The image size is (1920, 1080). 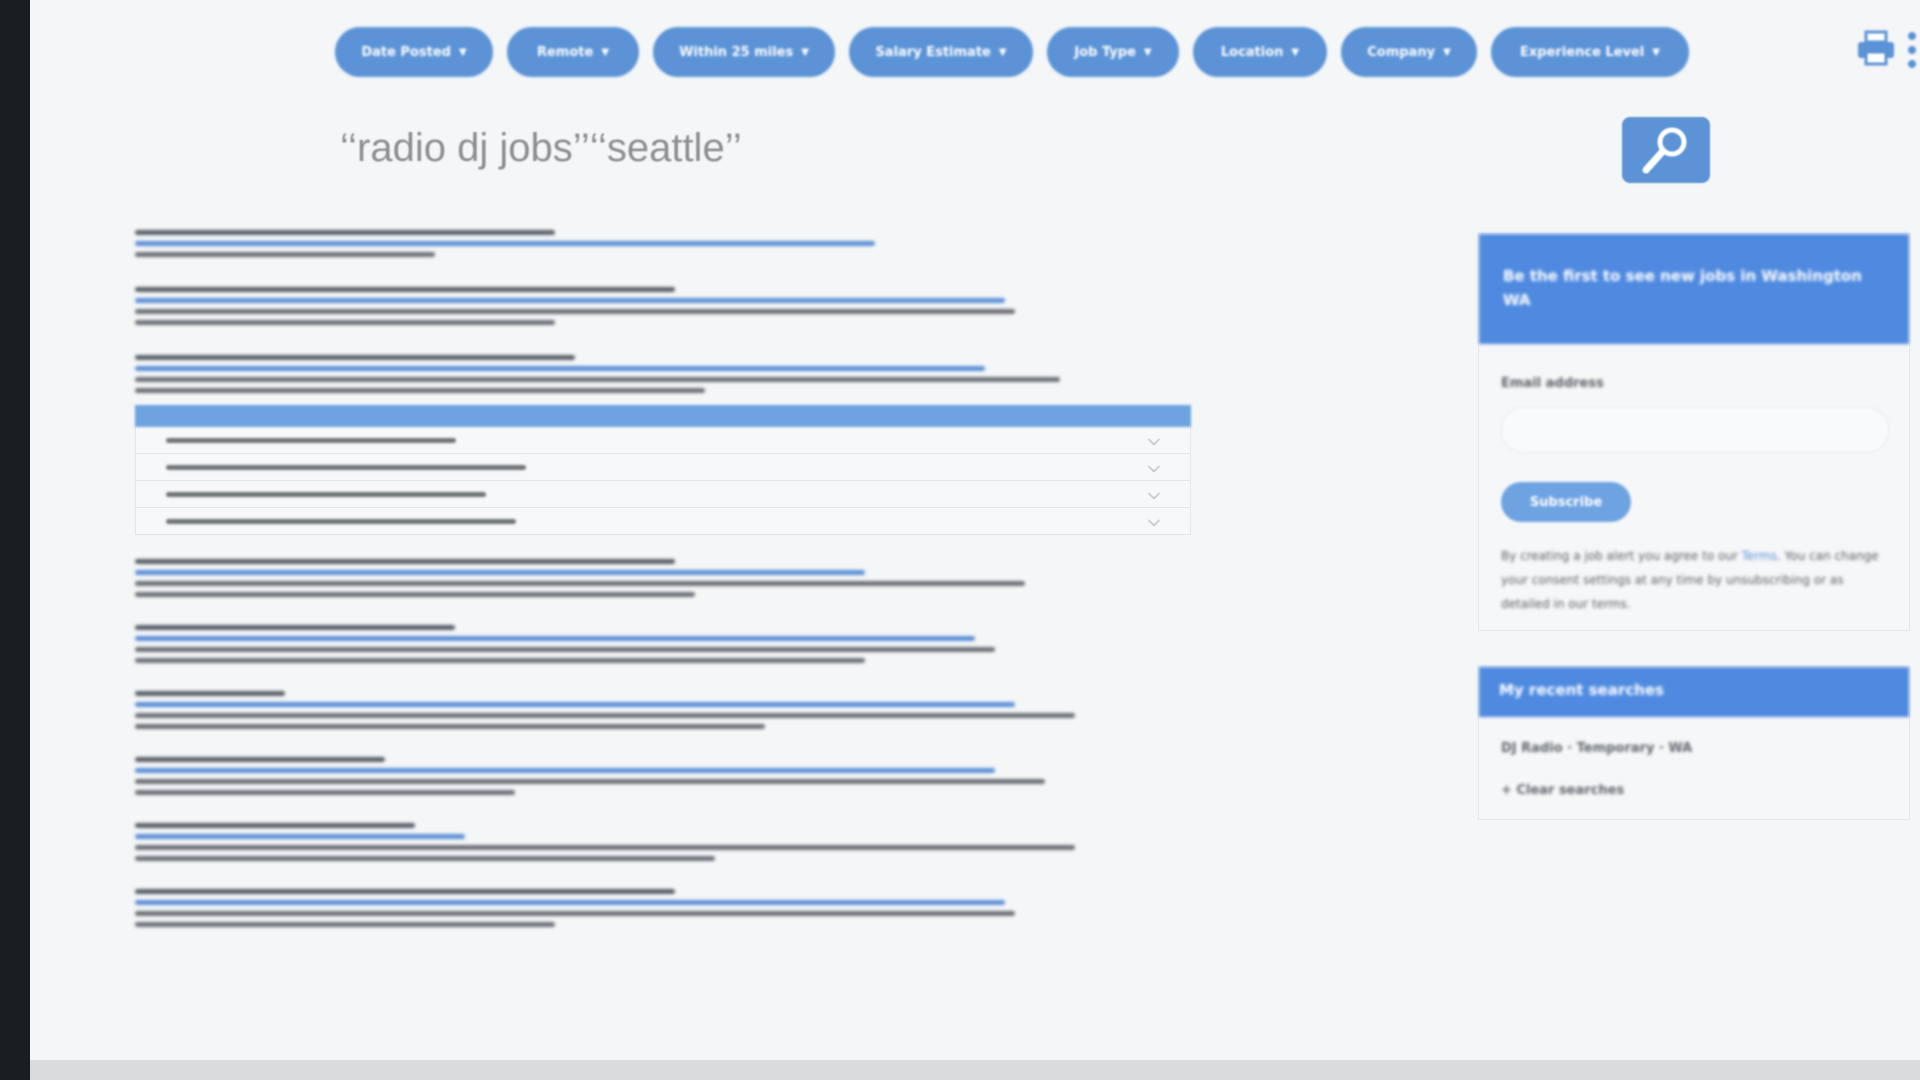 What do you see at coordinates (1552, 383) in the screenshot?
I see `email-label: Email address` at bounding box center [1552, 383].